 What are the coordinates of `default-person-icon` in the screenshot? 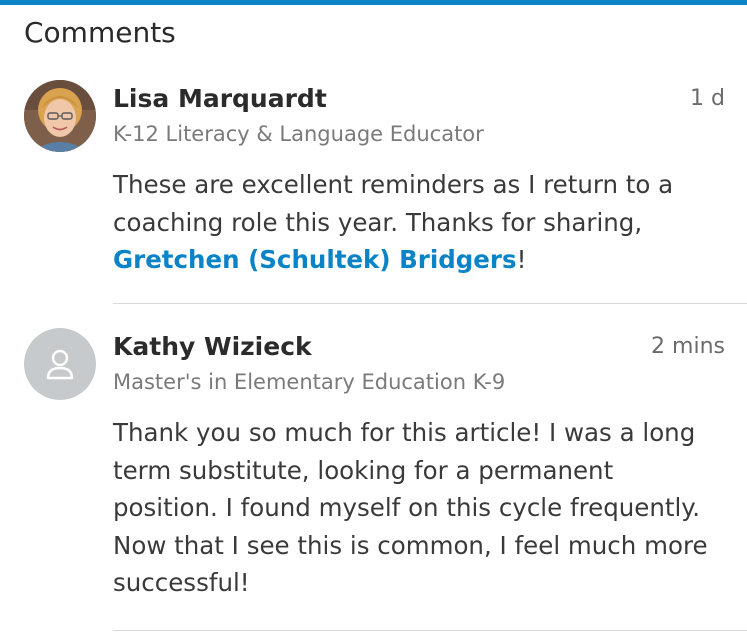 It's located at (60, 364).